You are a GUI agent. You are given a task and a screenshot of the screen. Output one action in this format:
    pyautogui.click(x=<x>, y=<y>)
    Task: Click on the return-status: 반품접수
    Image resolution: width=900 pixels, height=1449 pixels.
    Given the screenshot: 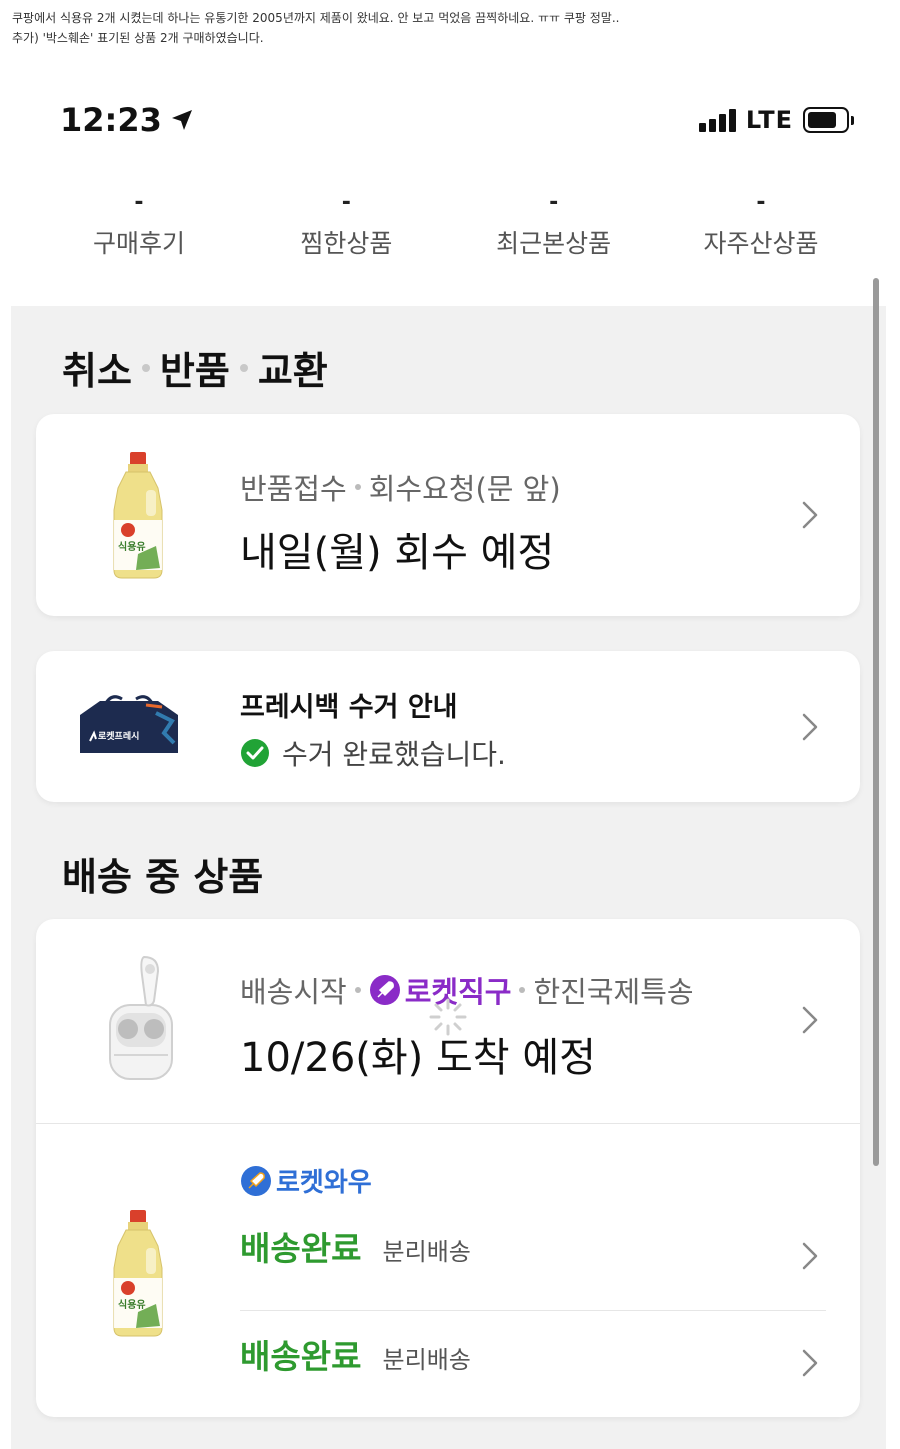 What is the action you would take?
    pyautogui.click(x=293, y=489)
    